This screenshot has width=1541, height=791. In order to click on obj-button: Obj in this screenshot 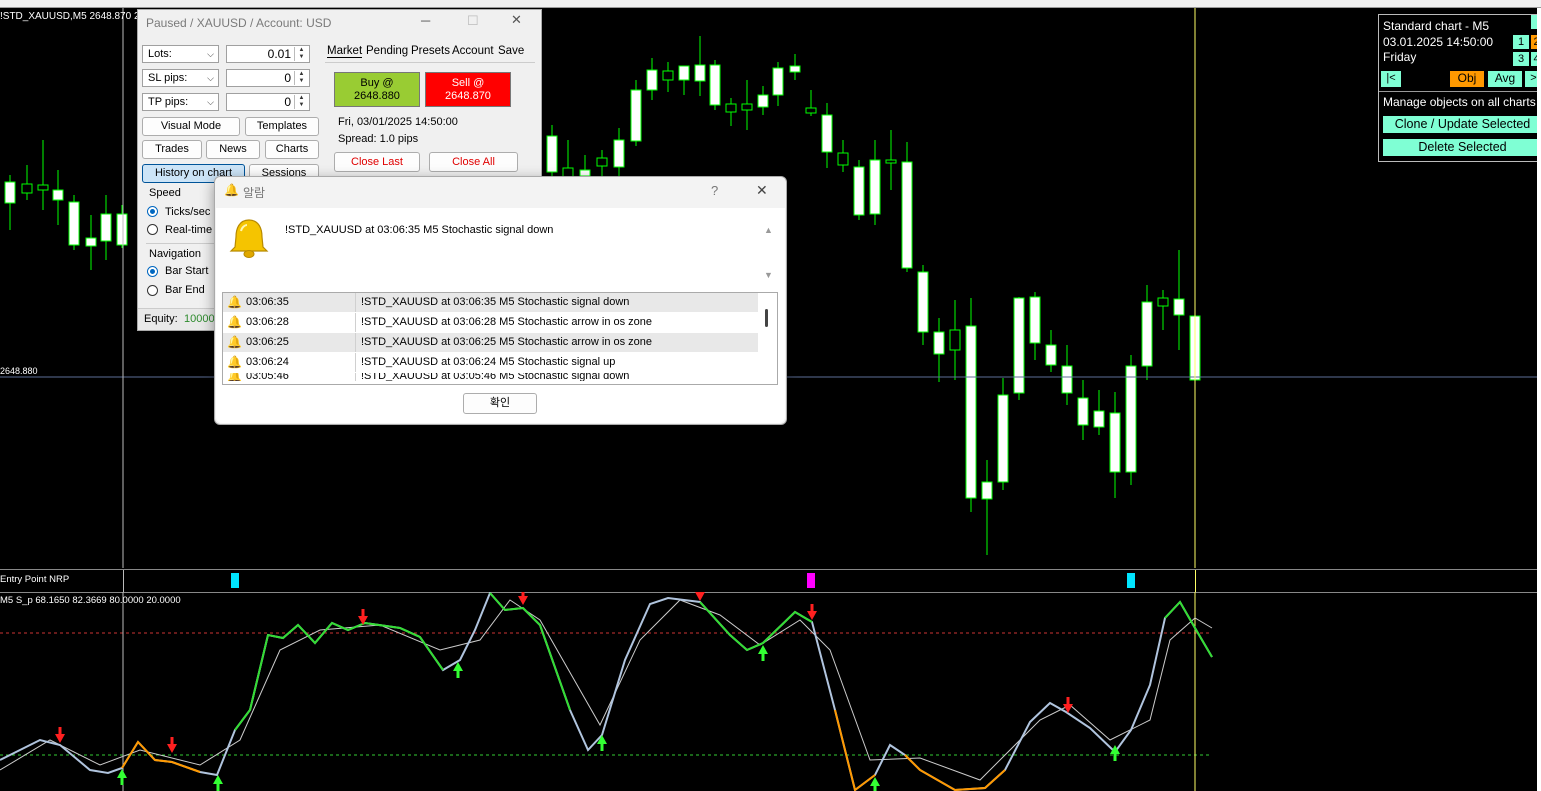, I will do `click(1467, 79)`.